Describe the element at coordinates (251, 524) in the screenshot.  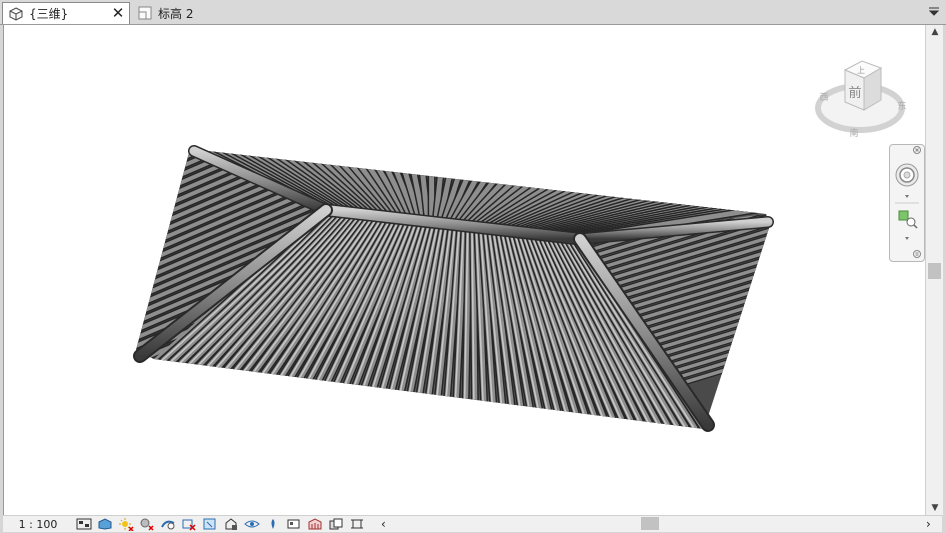
I see `temporary-hide-icon` at that location.